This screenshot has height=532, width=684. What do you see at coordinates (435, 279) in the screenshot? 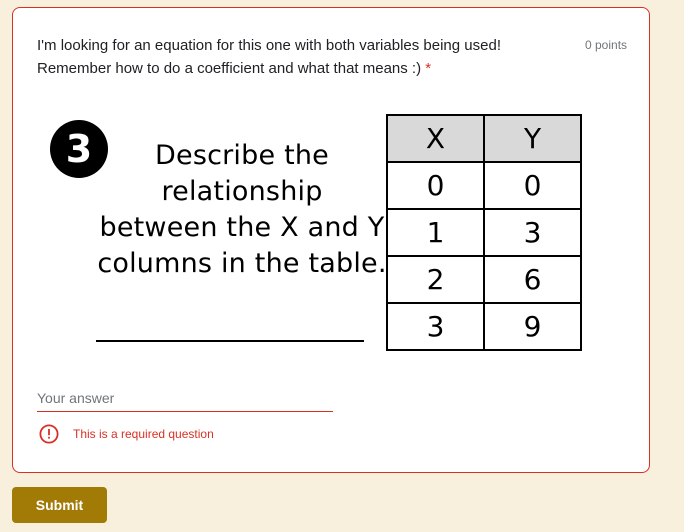
I see `table-cell: 2` at bounding box center [435, 279].